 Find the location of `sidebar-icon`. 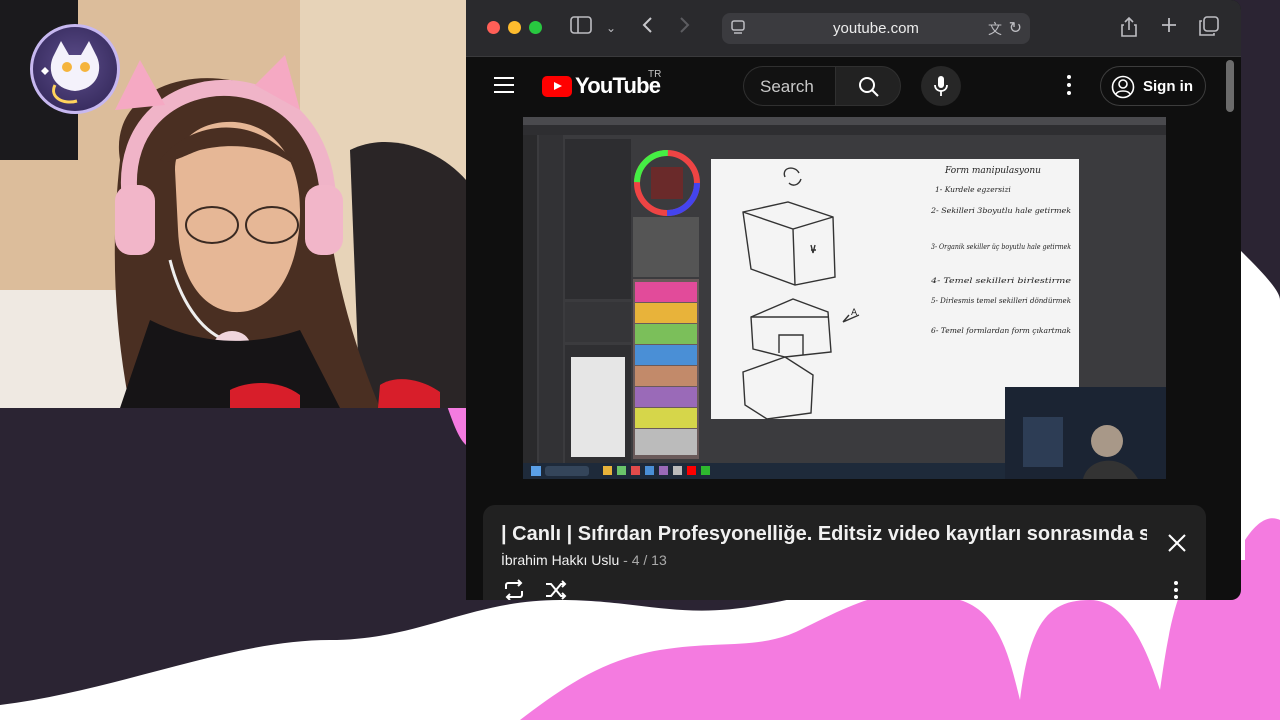

sidebar-icon is located at coordinates (581, 28).